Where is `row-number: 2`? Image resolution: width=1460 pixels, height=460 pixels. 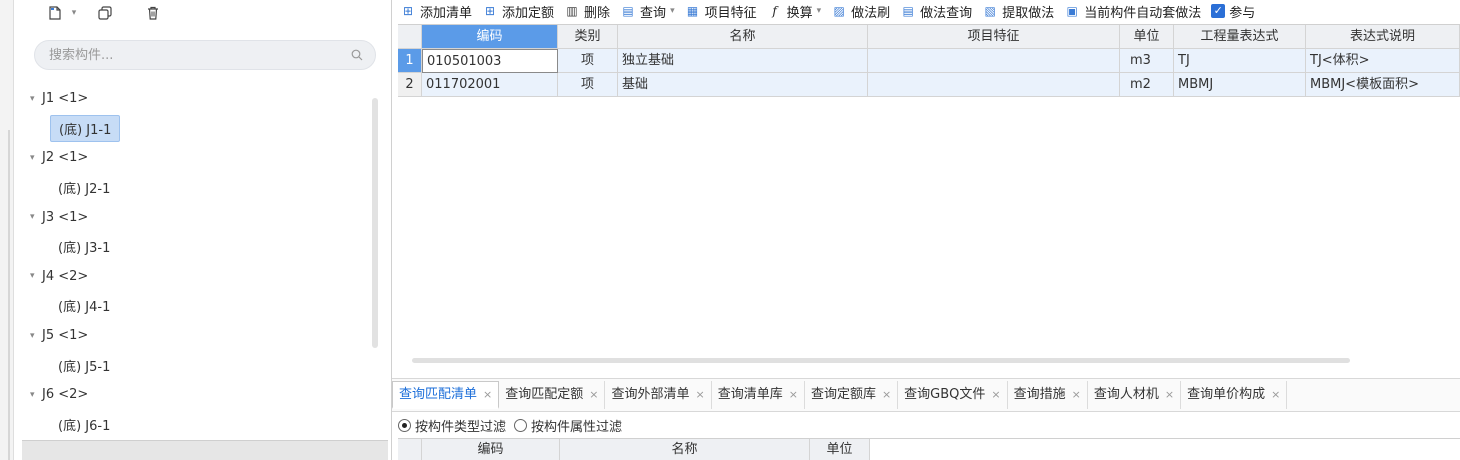 row-number: 2 is located at coordinates (410, 85).